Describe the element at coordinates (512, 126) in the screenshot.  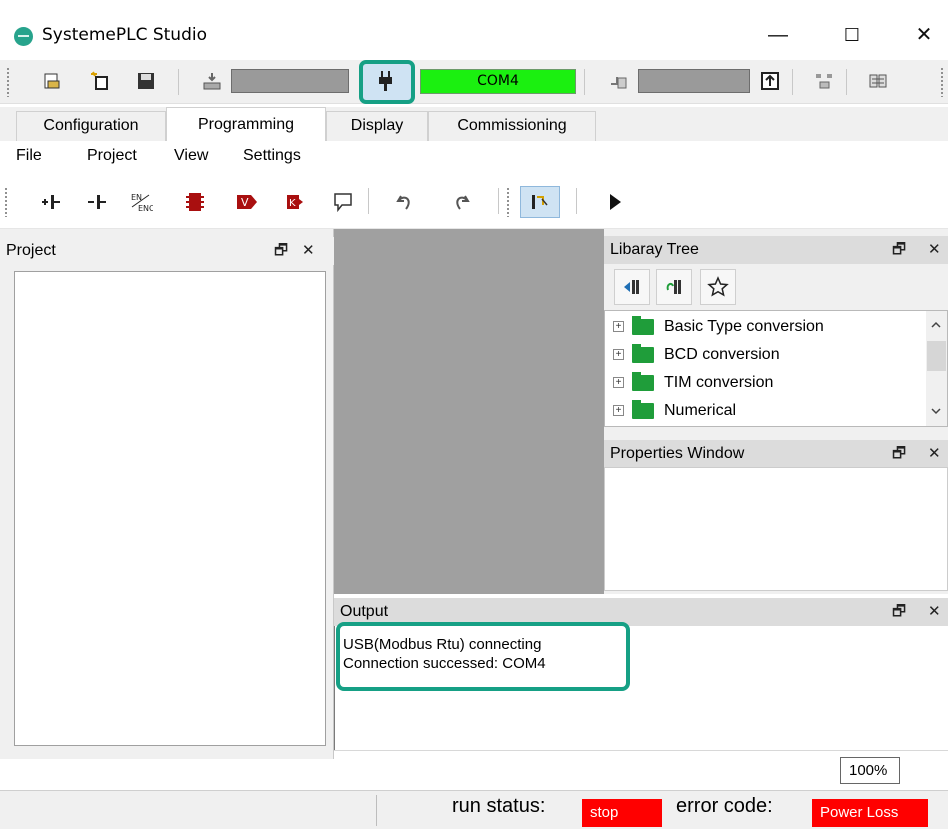
I see `tab-commissioning: Commissioning` at that location.